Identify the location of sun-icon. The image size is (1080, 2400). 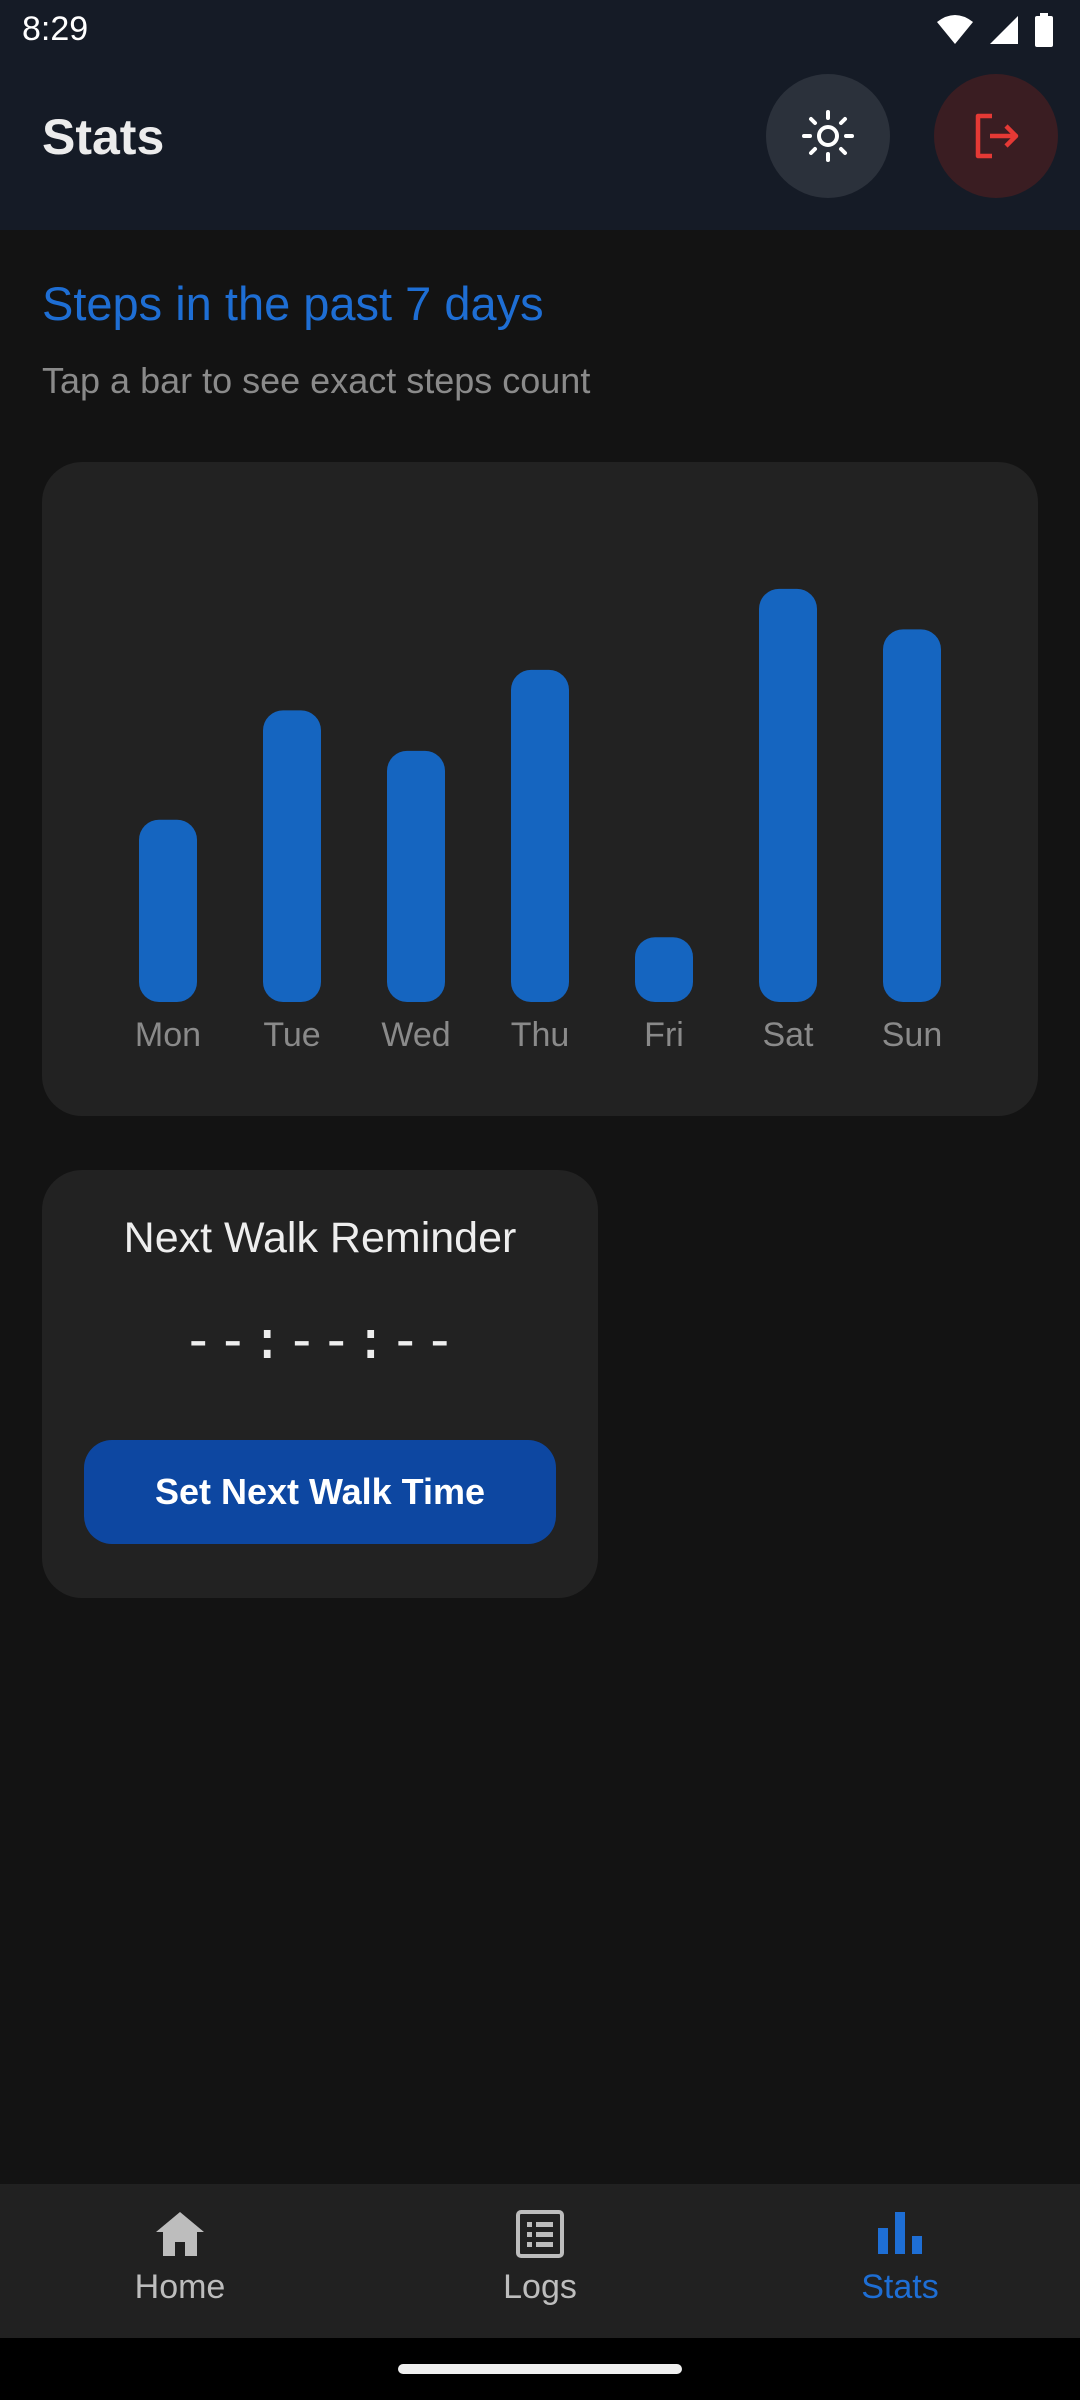
(828, 136).